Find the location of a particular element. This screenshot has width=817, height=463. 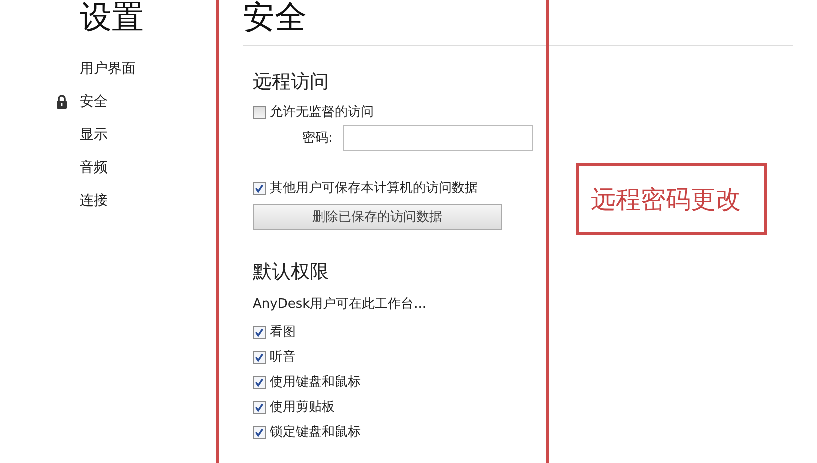

checkbox-label: 使用键盘和鼠标 is located at coordinates (315, 382).